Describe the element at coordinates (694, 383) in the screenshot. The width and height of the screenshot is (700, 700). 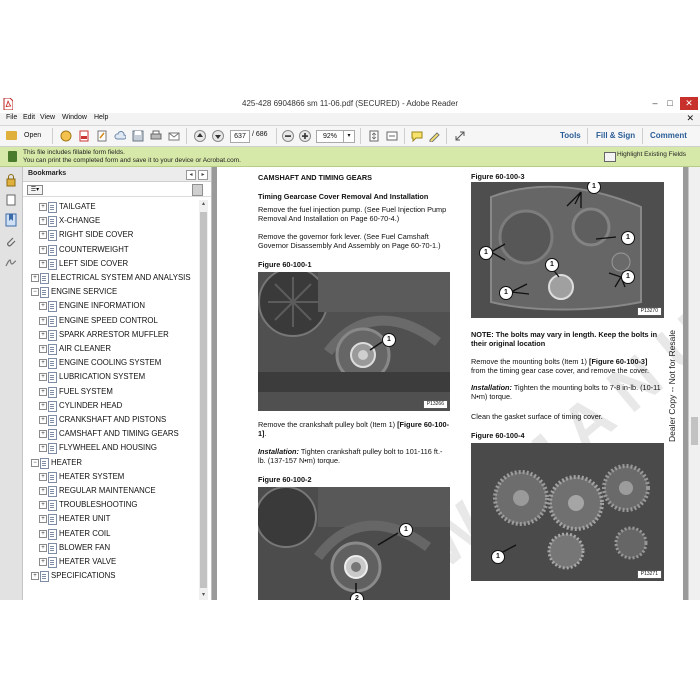
I see `document-scrollbar` at that location.